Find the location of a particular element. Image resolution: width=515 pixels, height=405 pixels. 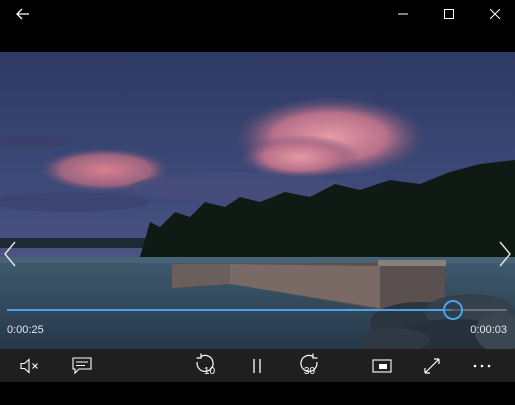

elapsed-time: 0:00:25 is located at coordinates (25, 330).